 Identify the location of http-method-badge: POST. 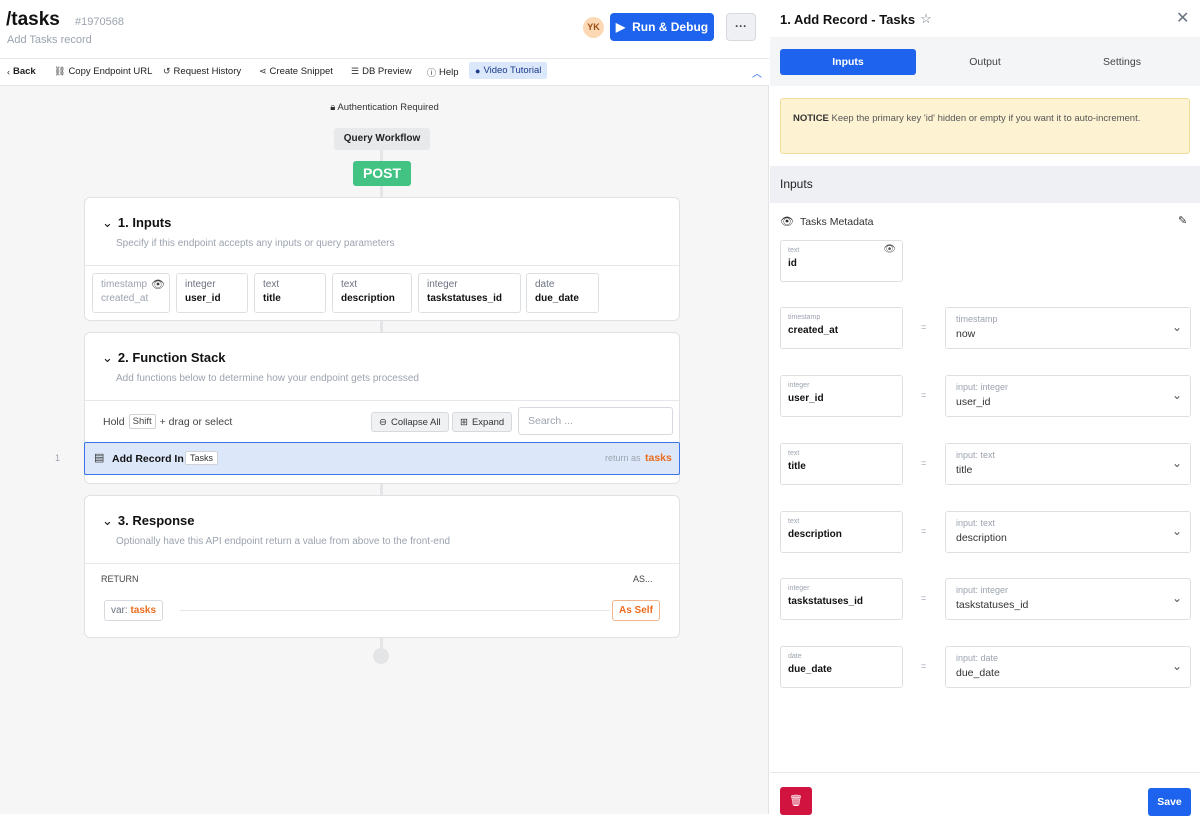
(382, 173).